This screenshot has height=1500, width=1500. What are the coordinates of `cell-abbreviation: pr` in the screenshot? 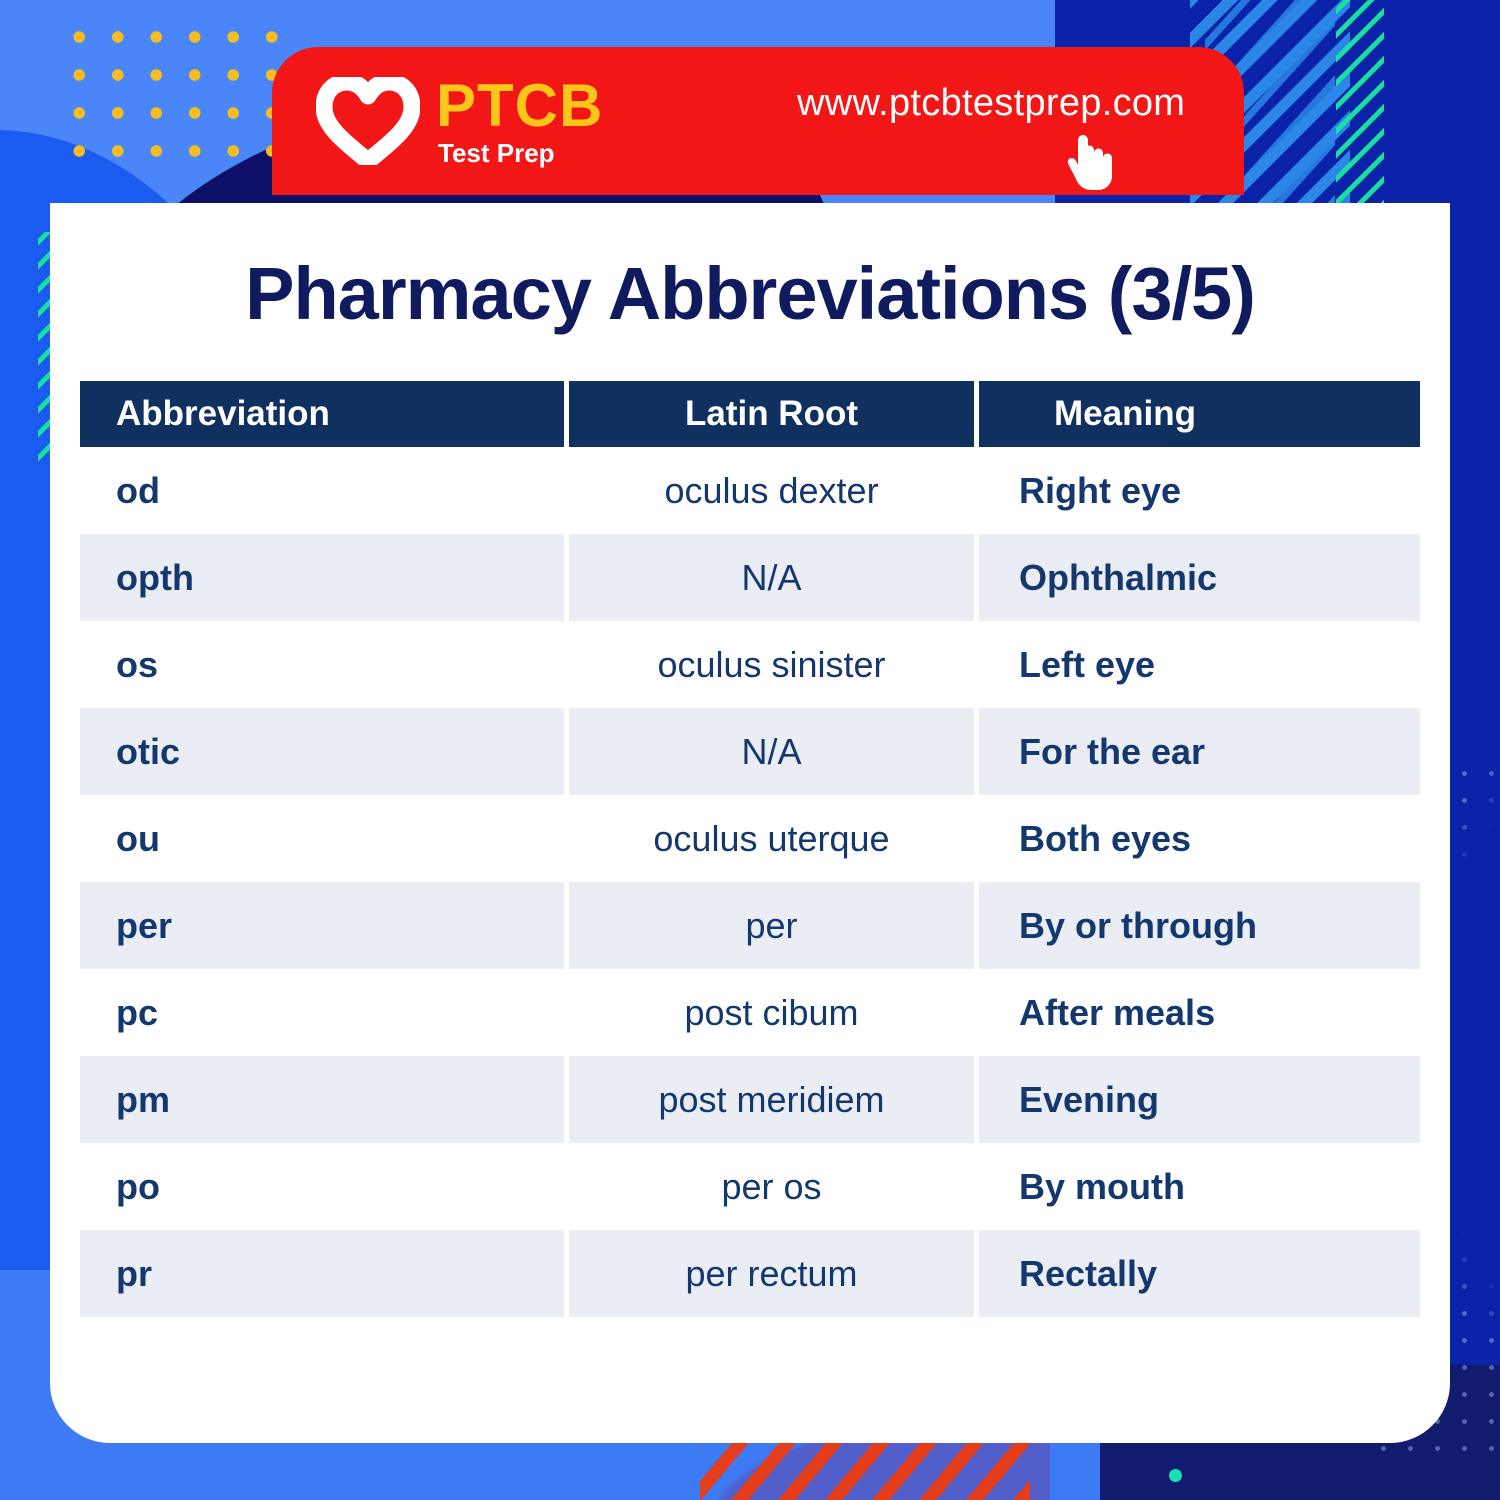 It's located at (324, 1273).